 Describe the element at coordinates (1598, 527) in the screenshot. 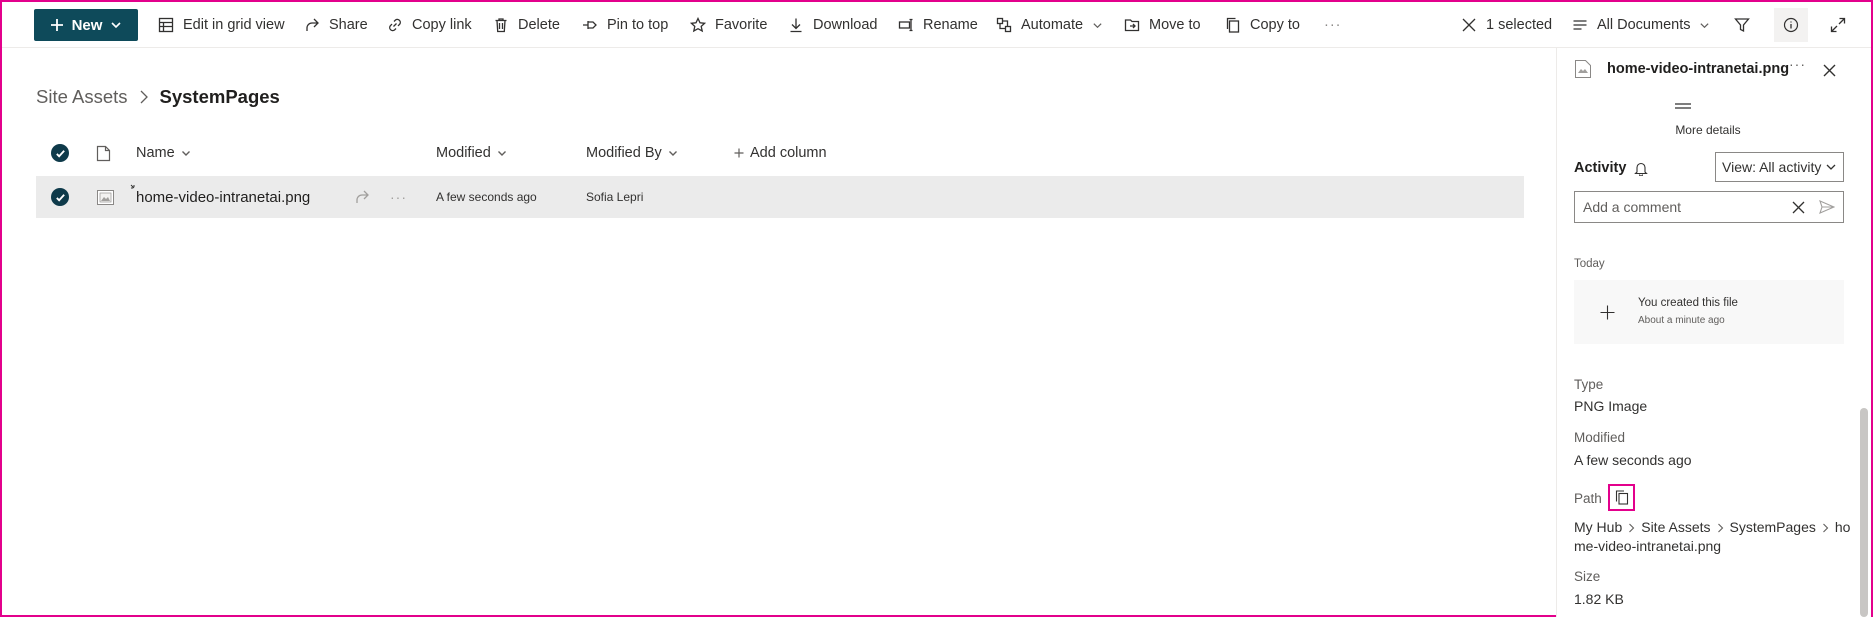

I see `path-hub-link: My Hub` at that location.